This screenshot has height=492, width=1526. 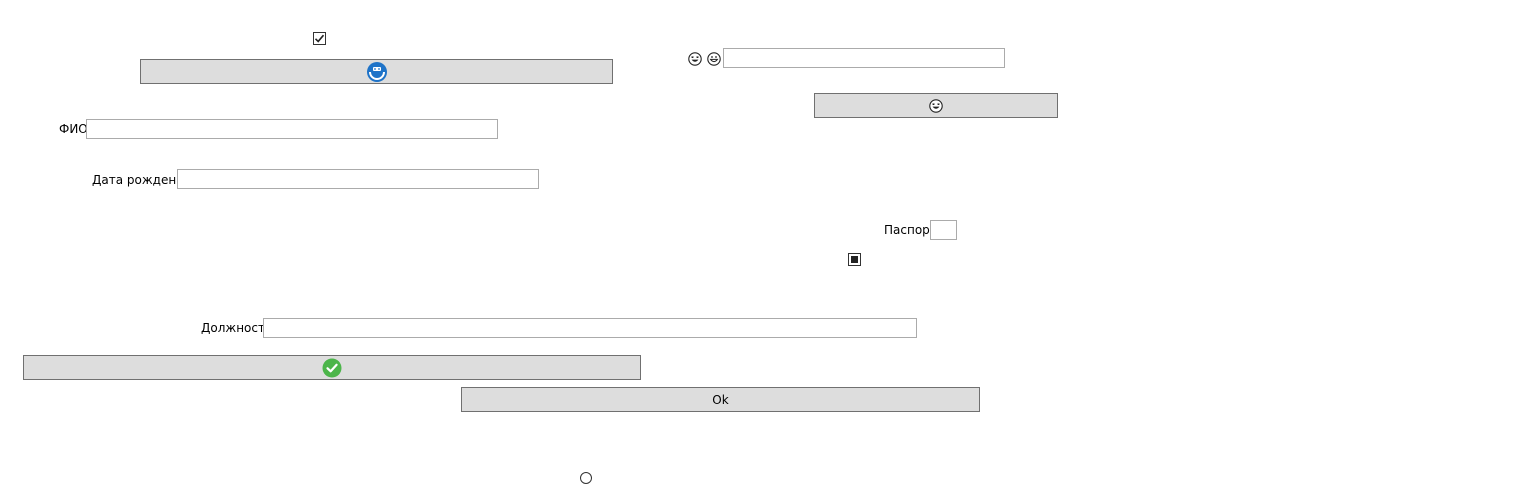 What do you see at coordinates (714, 59) in the screenshot?
I see `grinning-face-icon` at bounding box center [714, 59].